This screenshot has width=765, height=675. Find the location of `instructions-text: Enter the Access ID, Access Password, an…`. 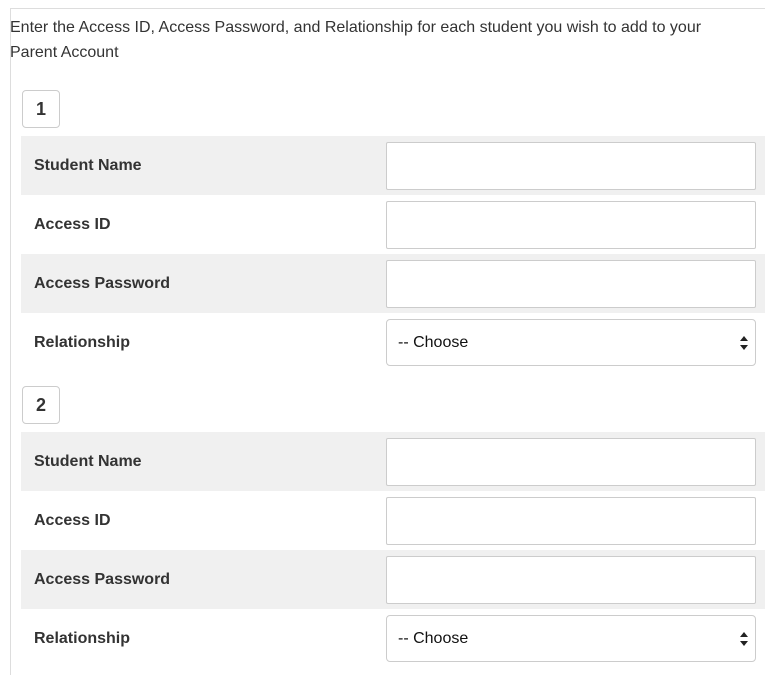

instructions-text: Enter the Access ID, Access Password, an… is located at coordinates (356, 40).